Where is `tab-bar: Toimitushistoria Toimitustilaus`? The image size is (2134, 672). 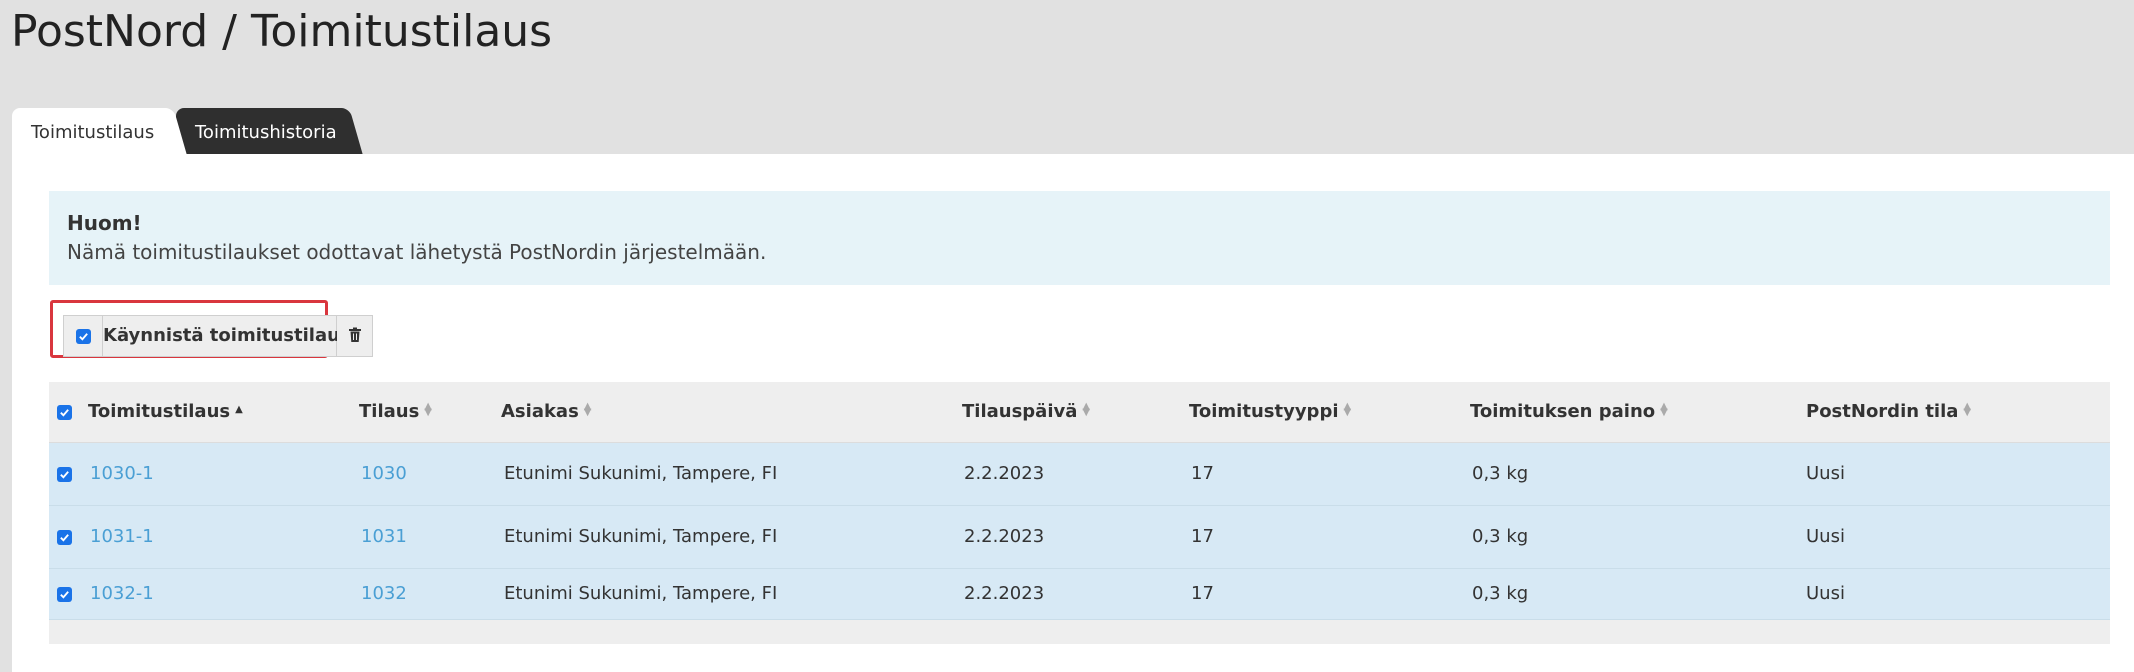
tab-bar: Toimitushistoria Toimitustilaus is located at coordinates (212, 131).